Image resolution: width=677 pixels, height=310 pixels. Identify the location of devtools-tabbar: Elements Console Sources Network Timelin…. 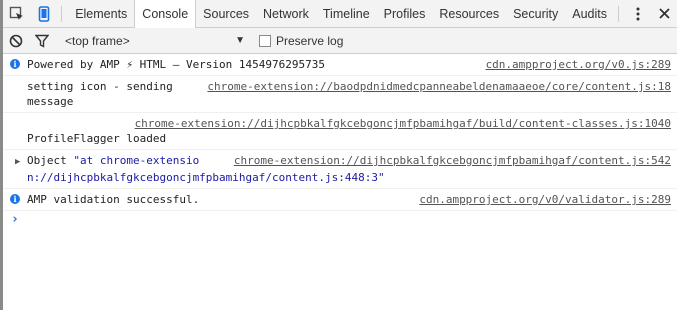
(340, 14).